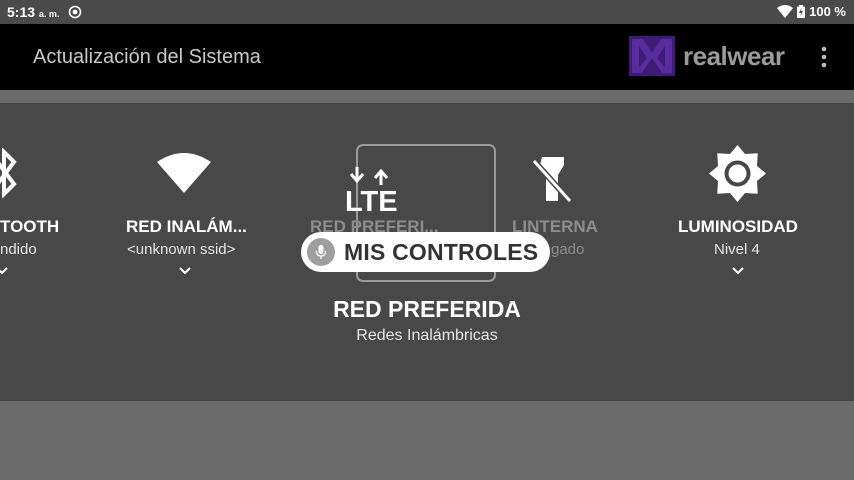 This screenshot has width=854, height=480. What do you see at coordinates (552, 180) in the screenshot?
I see `flashlight-off-icon` at bounding box center [552, 180].